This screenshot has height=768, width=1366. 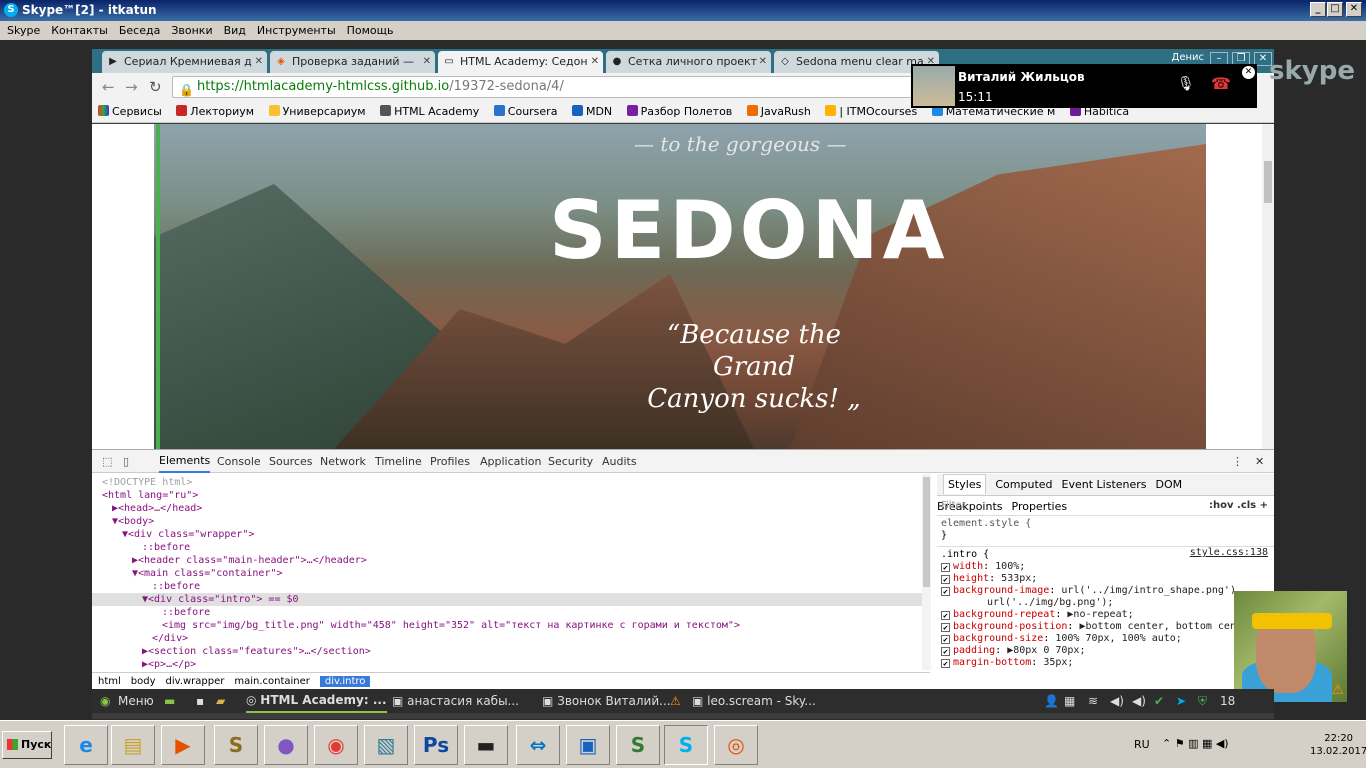 I want to click on hang-up-icon: ☎, so click(x=1221, y=83).